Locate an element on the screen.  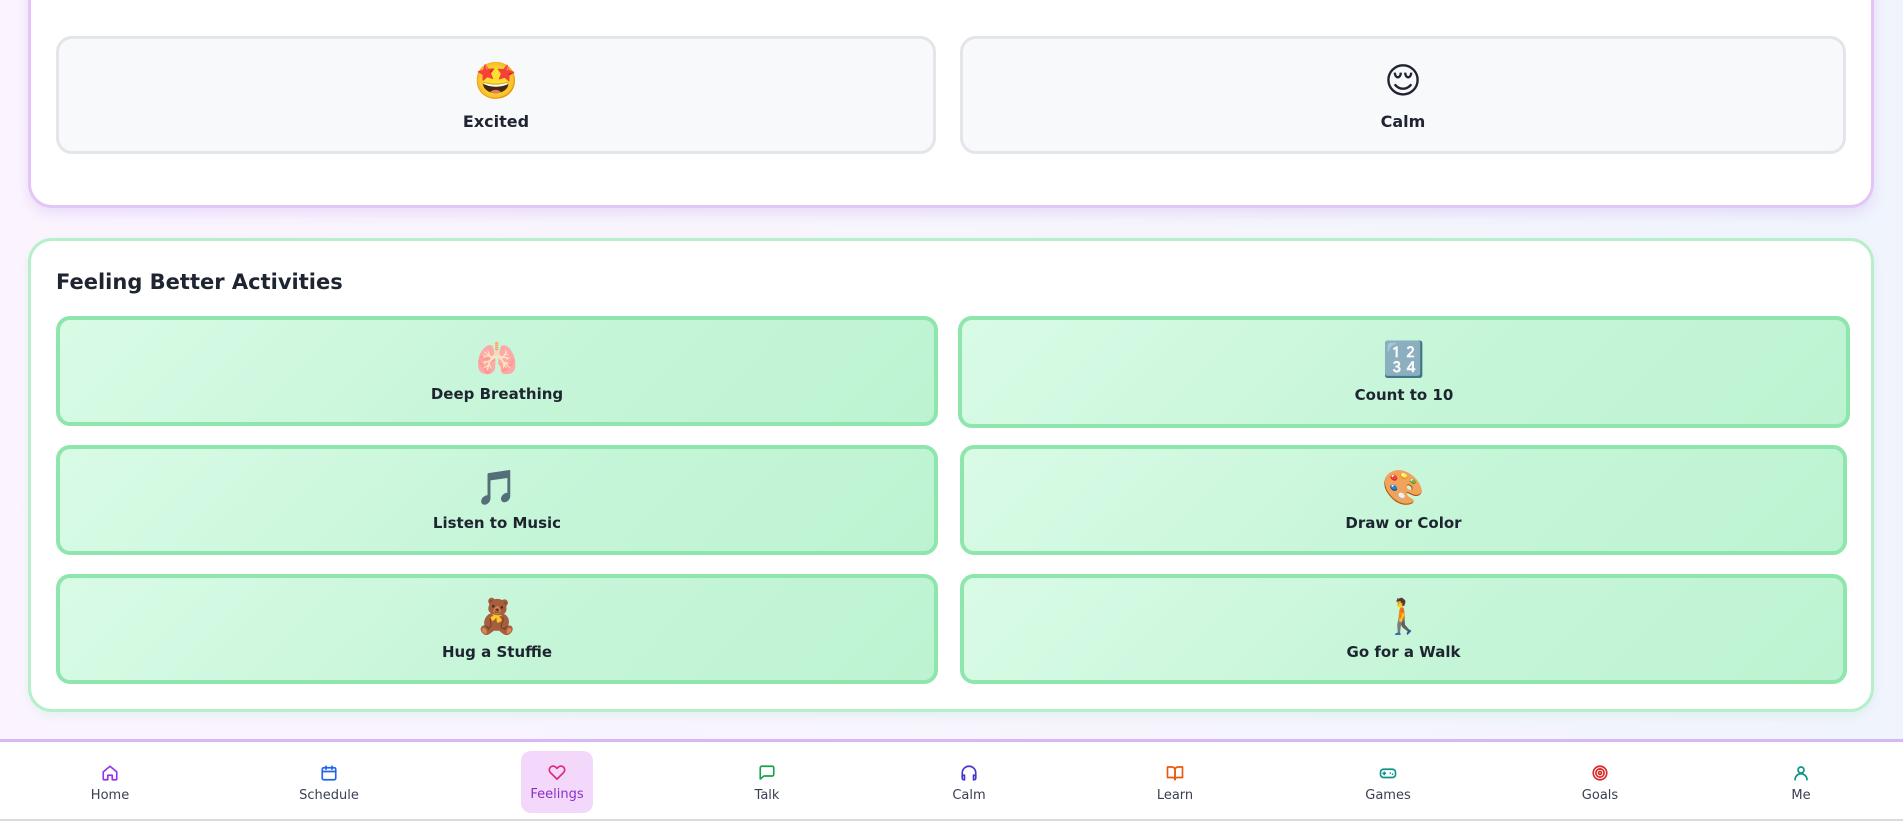
chat-icon is located at coordinates (767, 772).